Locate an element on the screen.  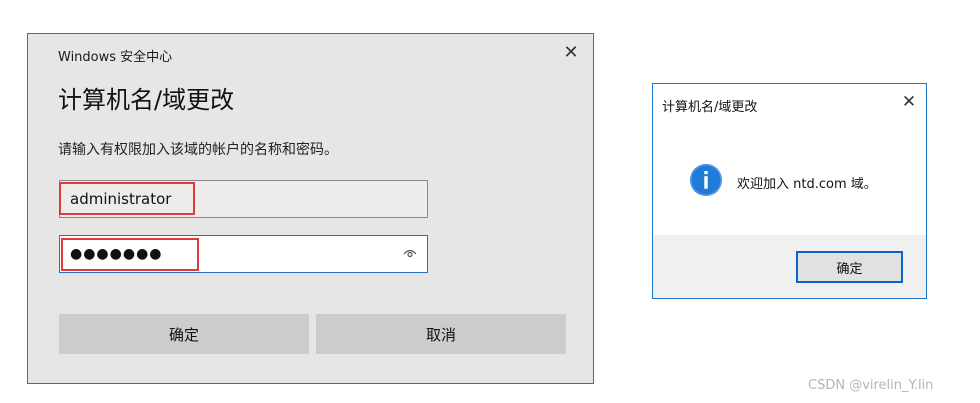
dialog-window-title: 计算机名/域更改 is located at coordinates (710, 107).